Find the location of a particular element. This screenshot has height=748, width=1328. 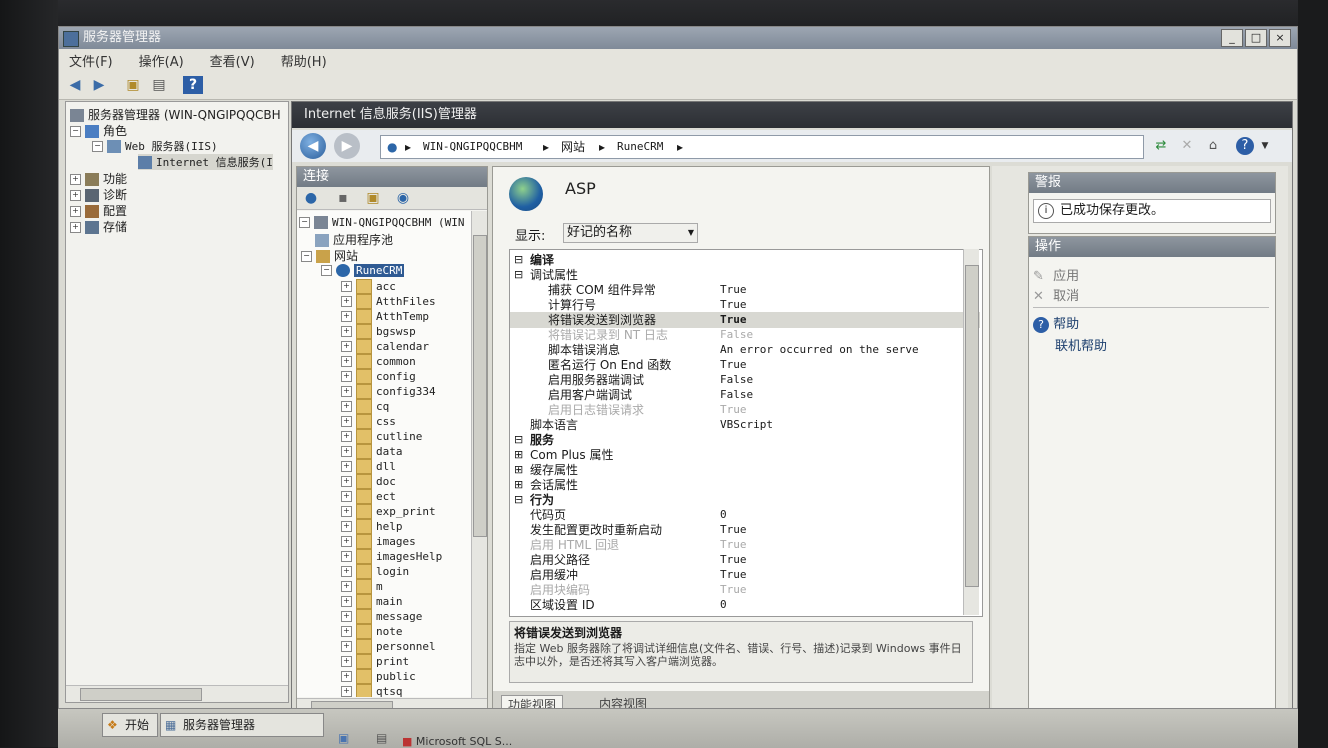

up-folder-icon: ▣ is located at coordinates (133, 85).